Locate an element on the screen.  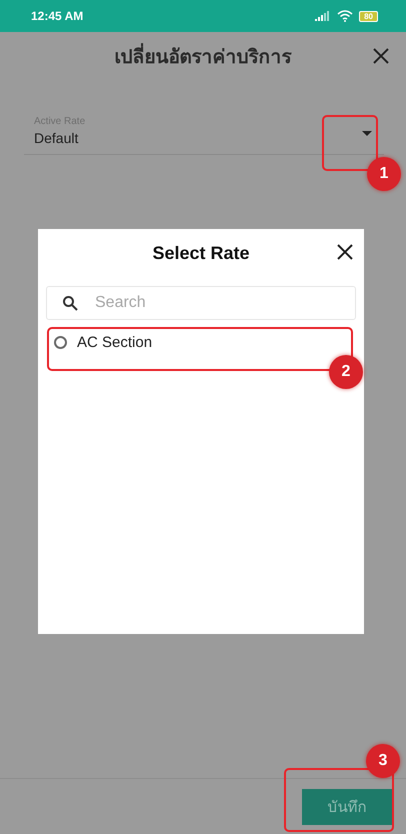
dialog-title: เปลี่ยนอัตราค่าบริการ is located at coordinates (203, 56).